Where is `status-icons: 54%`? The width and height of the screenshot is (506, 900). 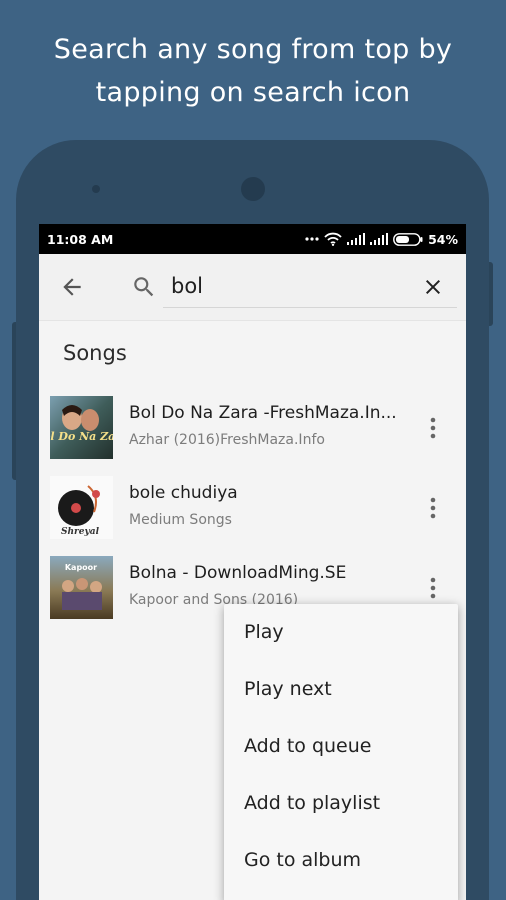
status-icons: 54% is located at coordinates (381, 239).